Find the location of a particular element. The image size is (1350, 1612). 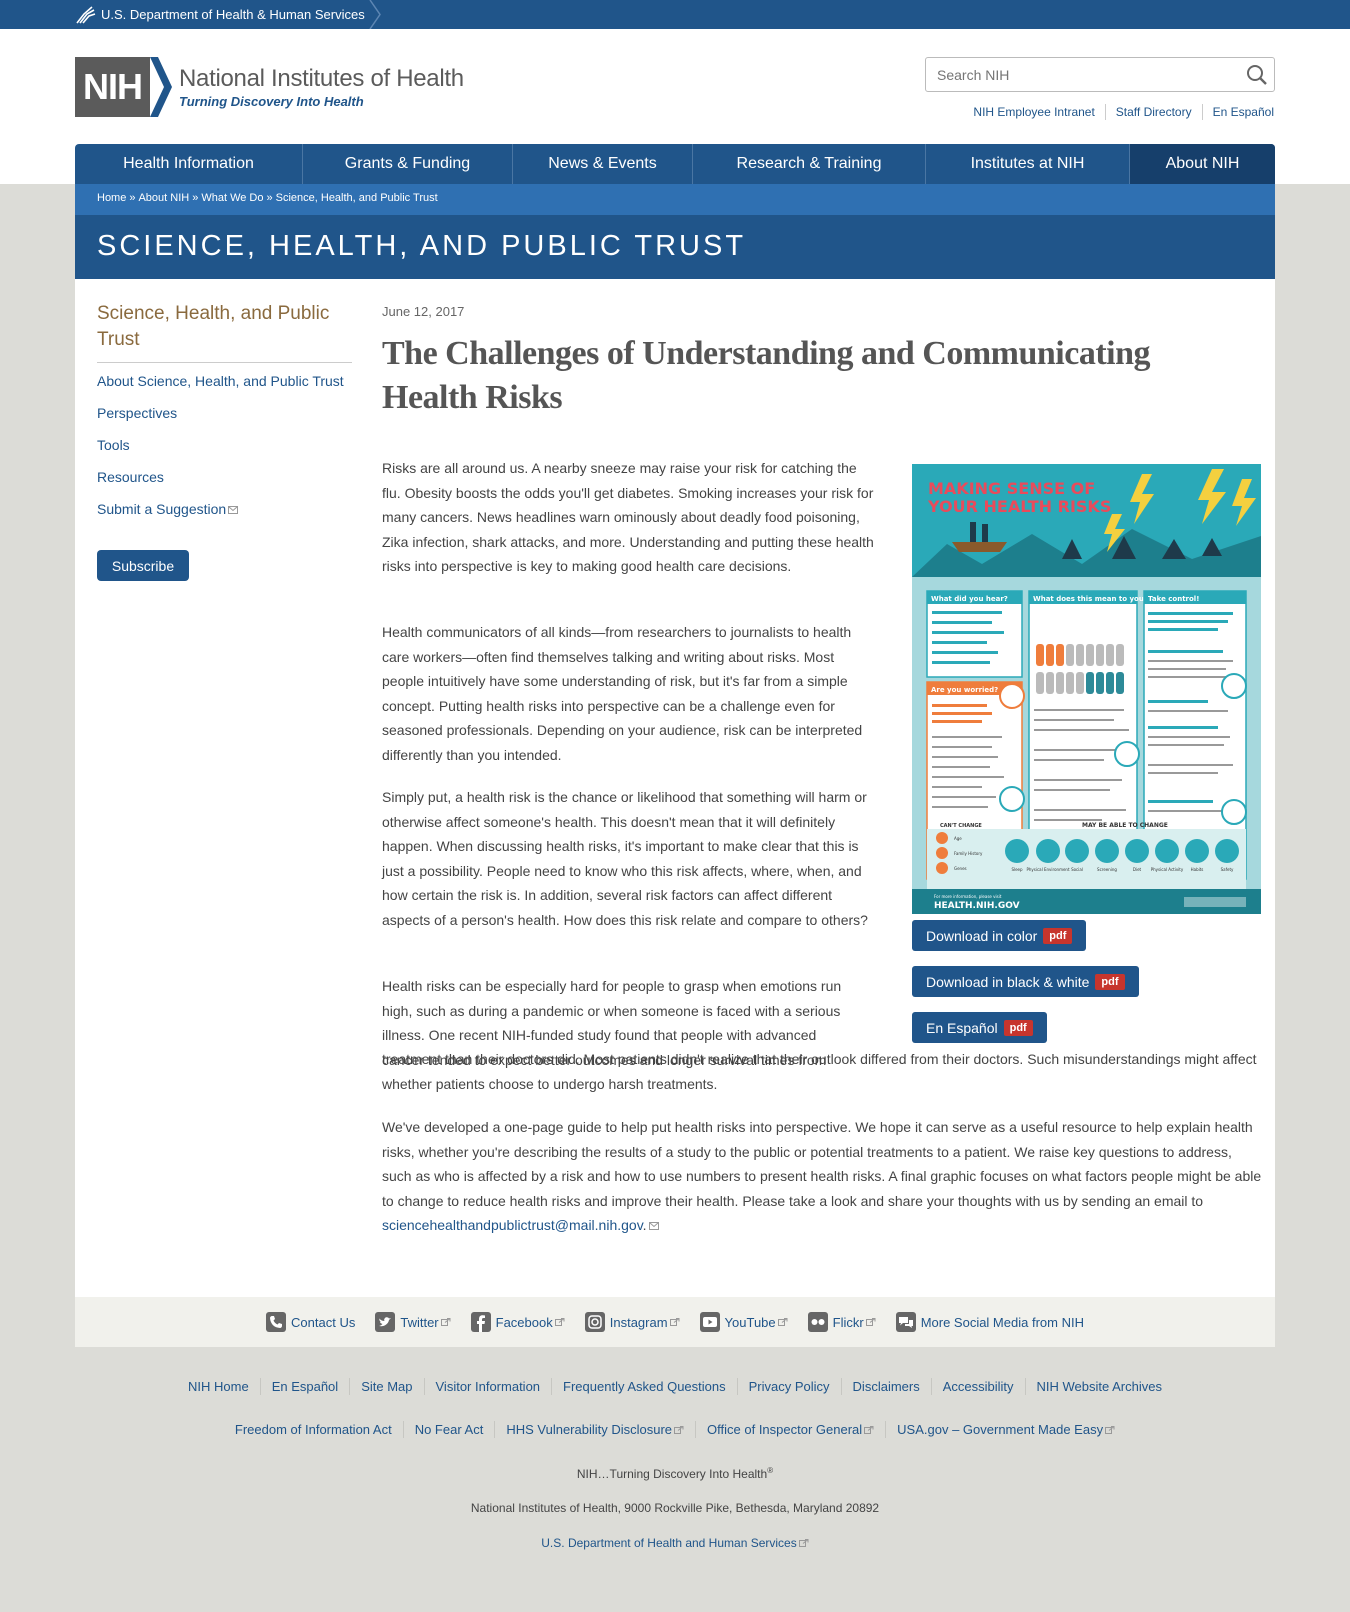

nih-logo-mark: NIH is located at coordinates (112, 87).